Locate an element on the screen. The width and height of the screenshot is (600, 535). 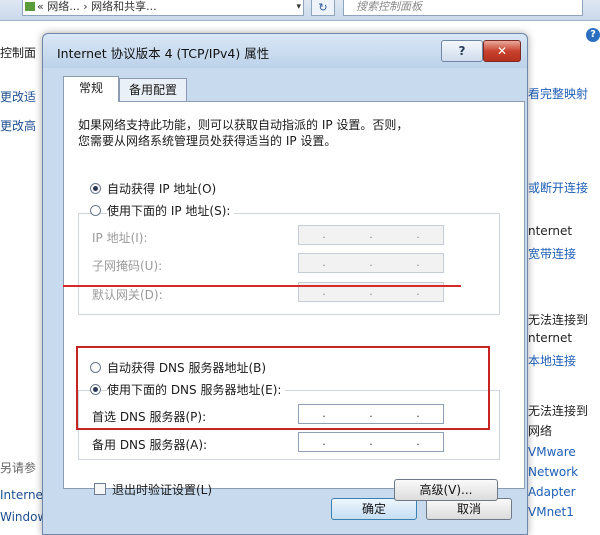
manual-ip-label: 使用下面的 IP 地址(S): is located at coordinates (171, 210).